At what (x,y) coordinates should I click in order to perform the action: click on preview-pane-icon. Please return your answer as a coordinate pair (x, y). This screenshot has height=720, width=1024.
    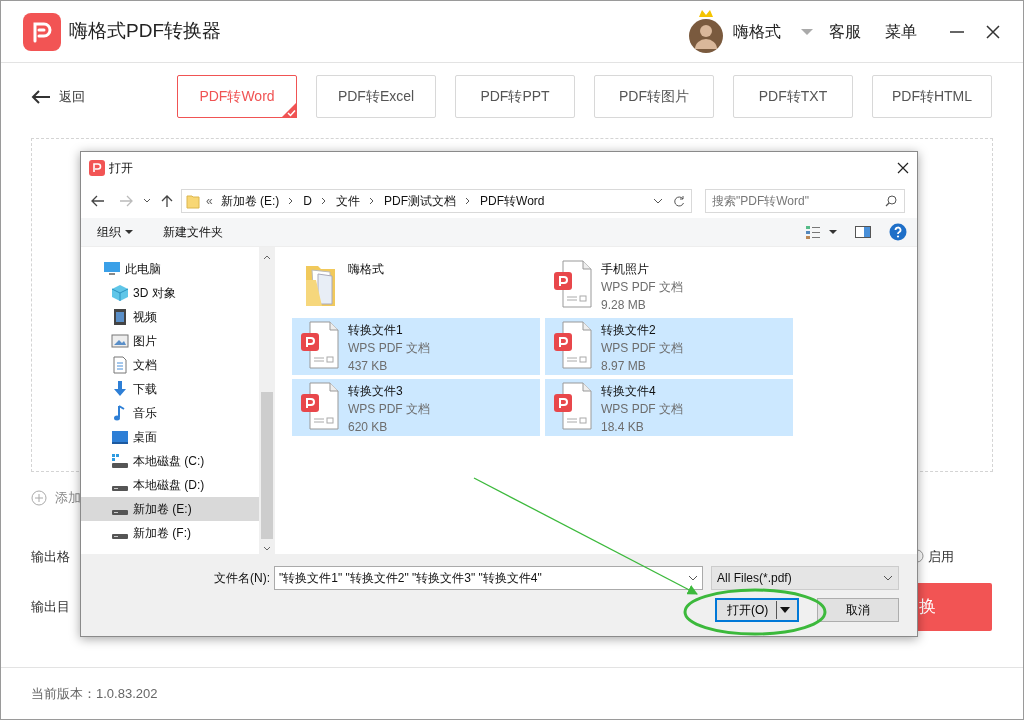
    Looking at the image, I should click on (863, 232).